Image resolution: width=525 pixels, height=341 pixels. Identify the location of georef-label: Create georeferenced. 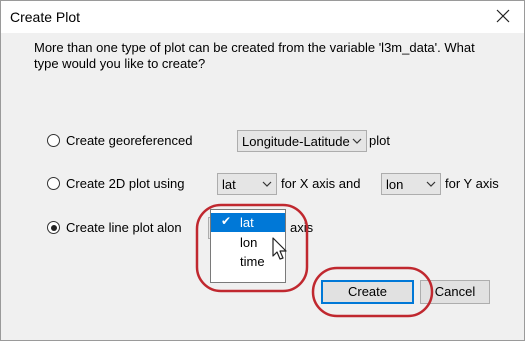
(129, 140).